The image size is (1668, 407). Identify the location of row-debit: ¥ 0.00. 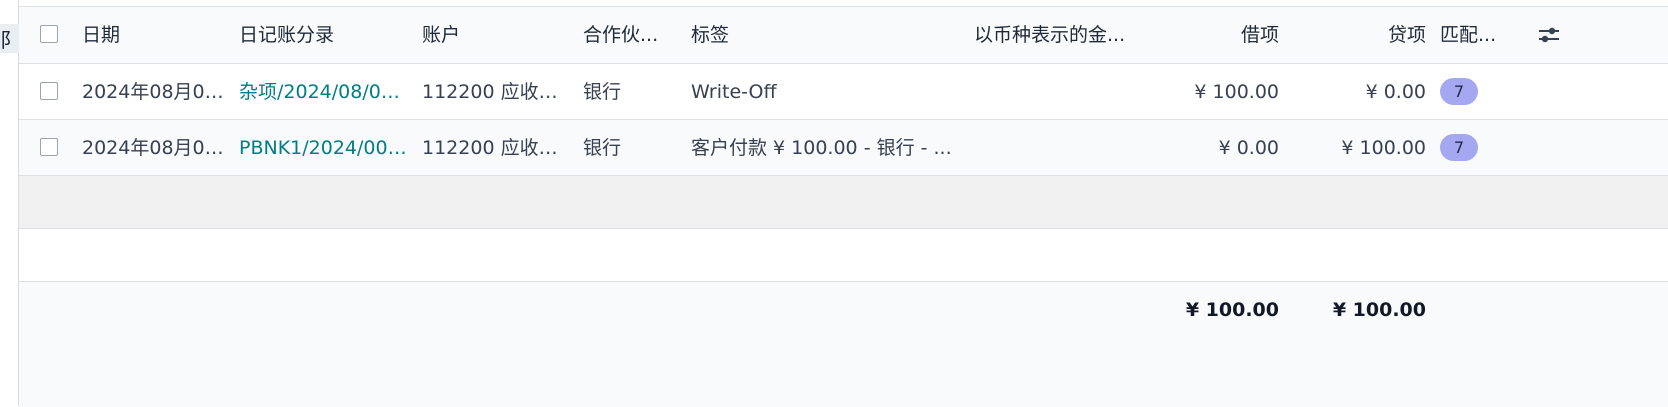
(1248, 148).